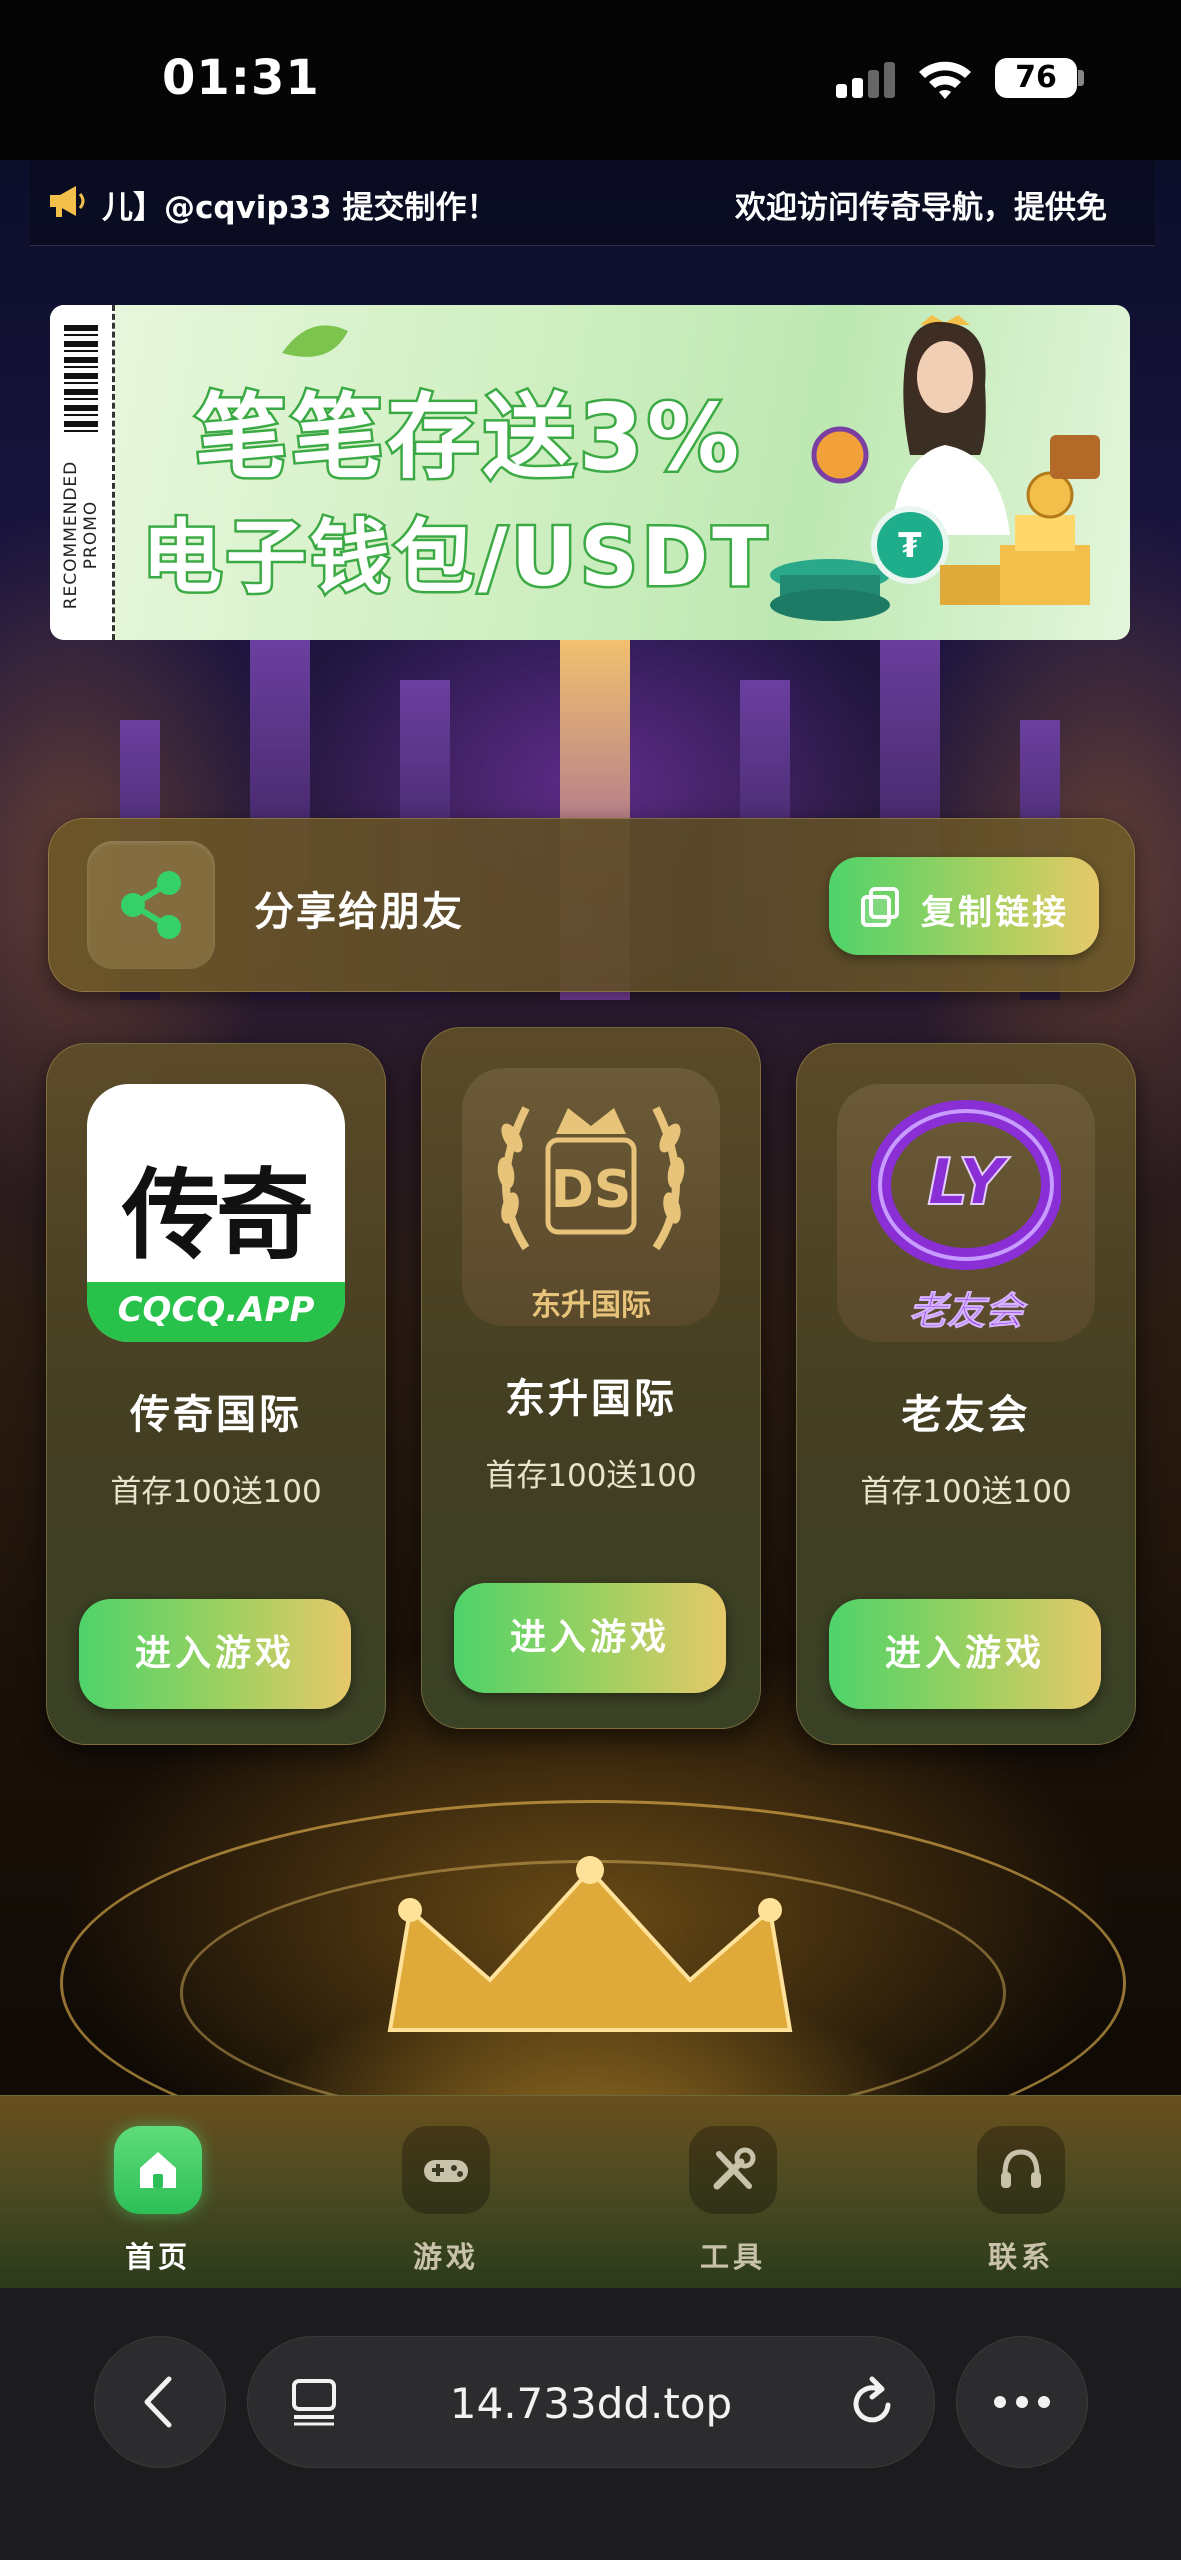  I want to click on card-name: 东升国际, so click(591, 1399).